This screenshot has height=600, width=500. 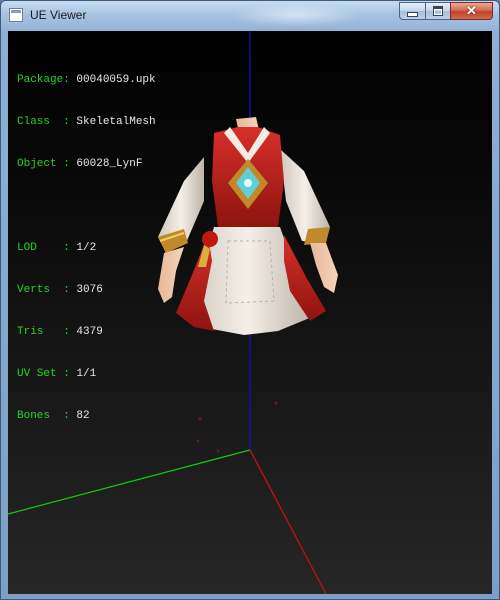 I want to click on info-row-uvset: UV Set : 1/1, so click(x=86, y=374).